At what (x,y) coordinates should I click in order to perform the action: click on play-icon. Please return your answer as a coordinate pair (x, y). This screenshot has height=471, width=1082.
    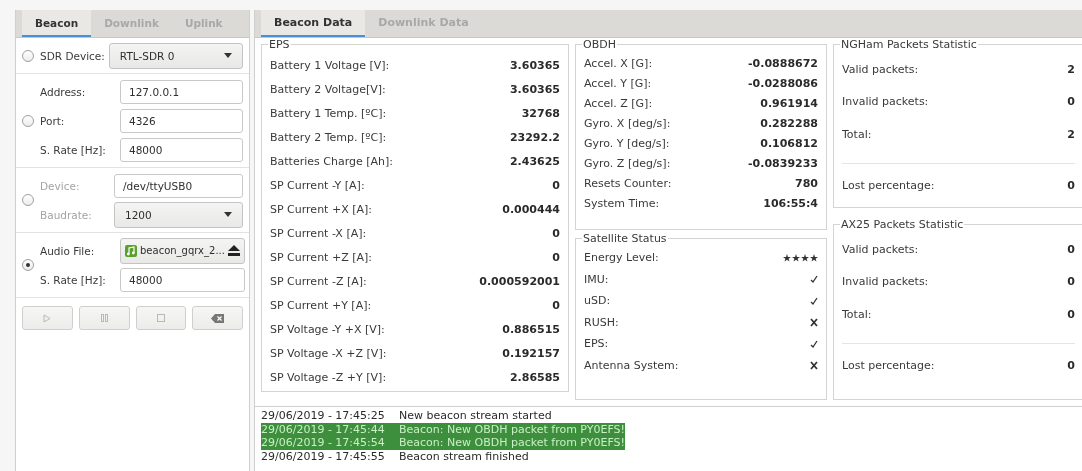
    Looking at the image, I should click on (47, 318).